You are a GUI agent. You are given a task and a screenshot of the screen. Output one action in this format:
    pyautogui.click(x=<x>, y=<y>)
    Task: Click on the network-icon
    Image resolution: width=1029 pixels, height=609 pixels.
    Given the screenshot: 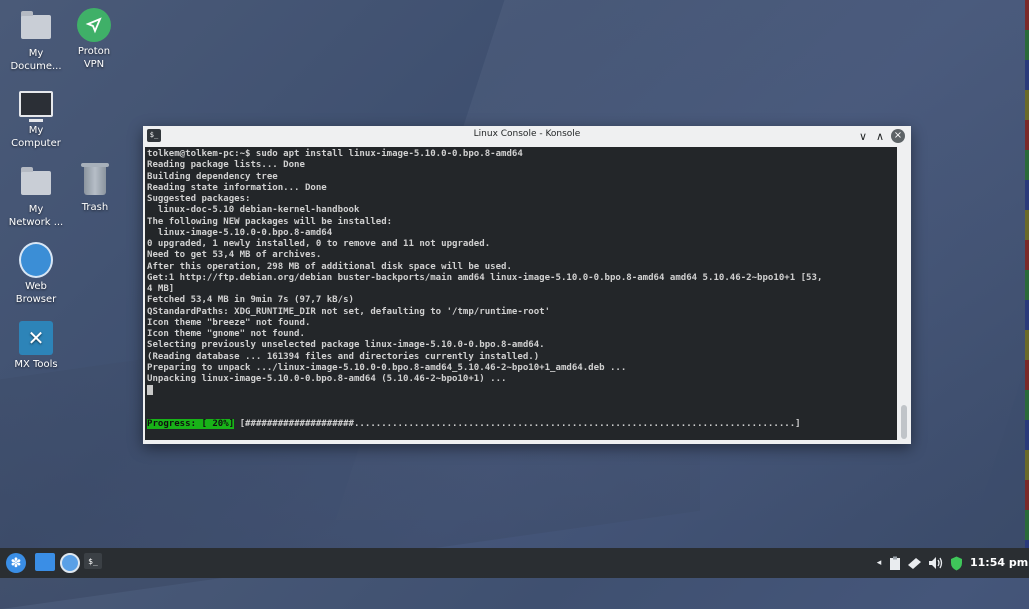 What is the action you would take?
    pyautogui.click(x=915, y=563)
    